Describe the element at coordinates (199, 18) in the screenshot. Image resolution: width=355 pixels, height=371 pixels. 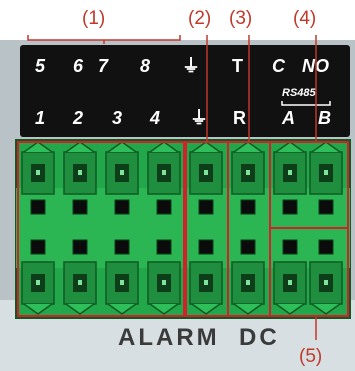
I see `callout-2: (2)` at that location.